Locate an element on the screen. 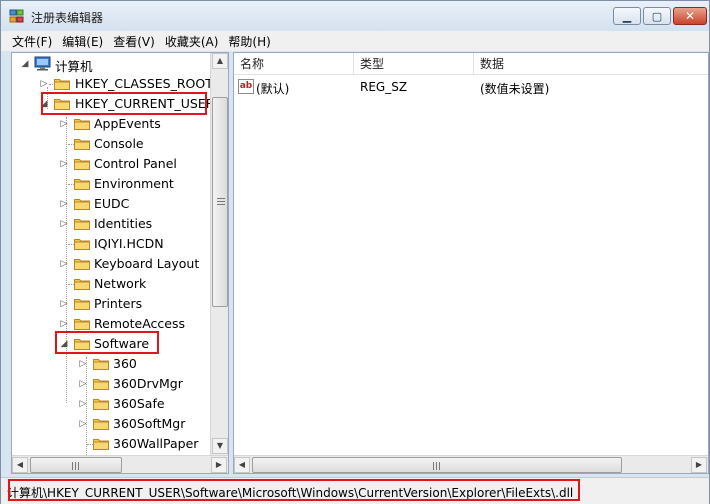 The height and width of the screenshot is (504, 710). maximize-button: ▢ is located at coordinates (657, 16).